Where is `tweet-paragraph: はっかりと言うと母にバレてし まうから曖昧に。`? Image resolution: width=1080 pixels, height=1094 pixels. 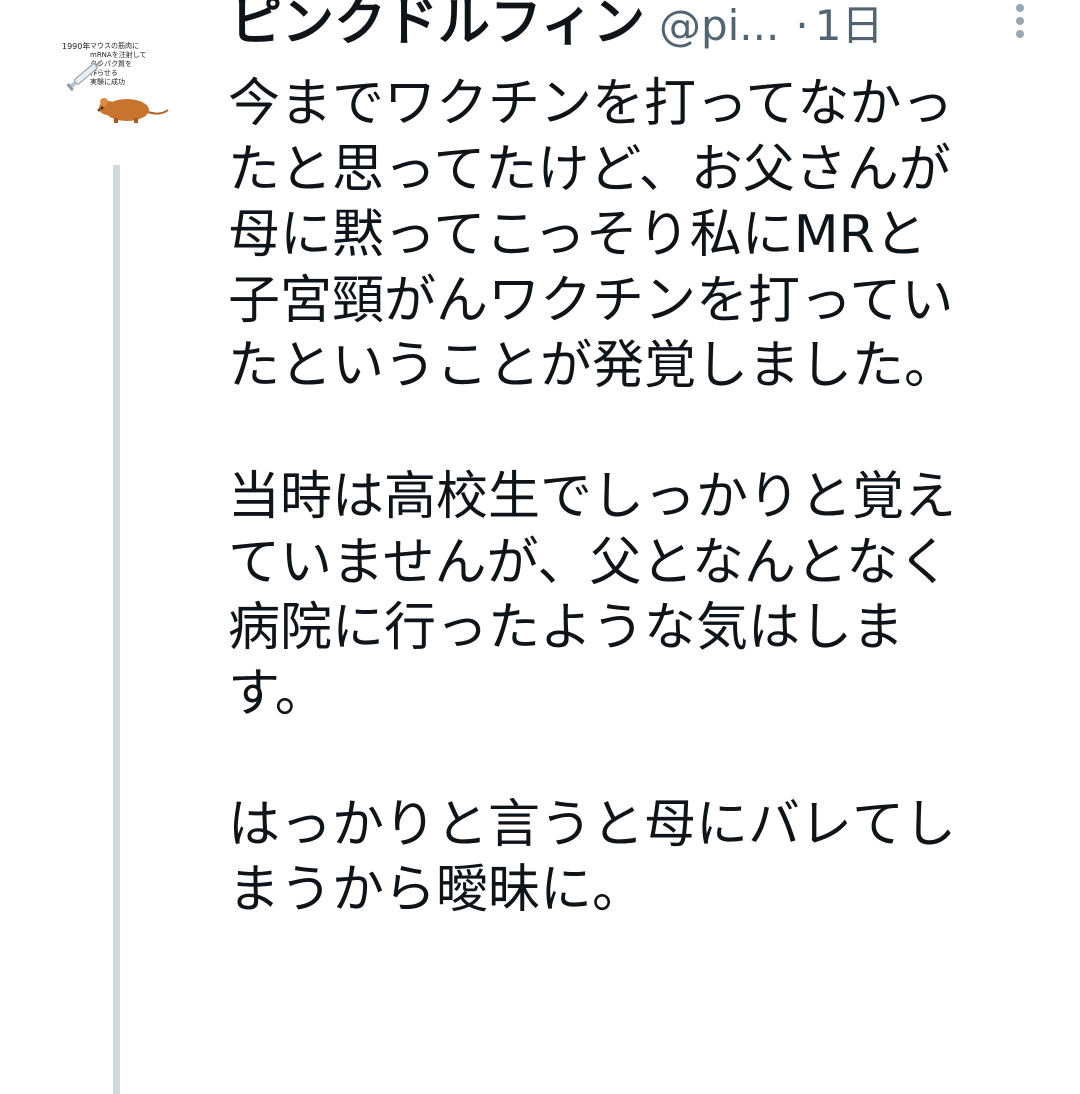 tweet-paragraph: はっかりと言うと母にバレてし まうから曖昧に。 is located at coordinates (638, 858).